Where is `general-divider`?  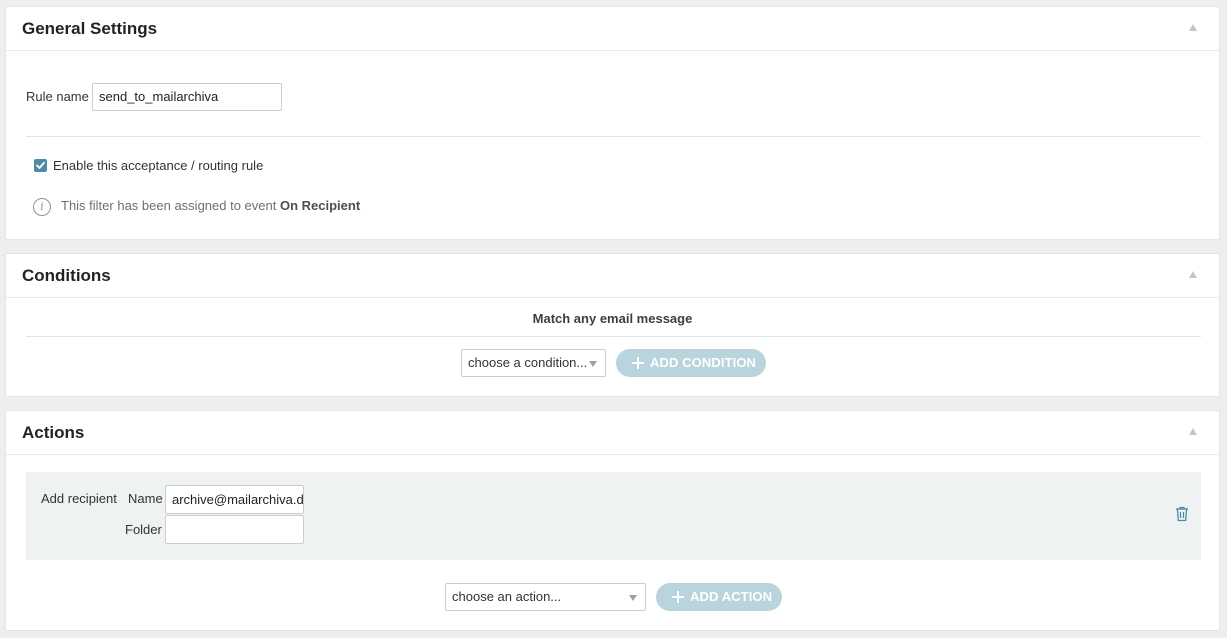 general-divider is located at coordinates (613, 136).